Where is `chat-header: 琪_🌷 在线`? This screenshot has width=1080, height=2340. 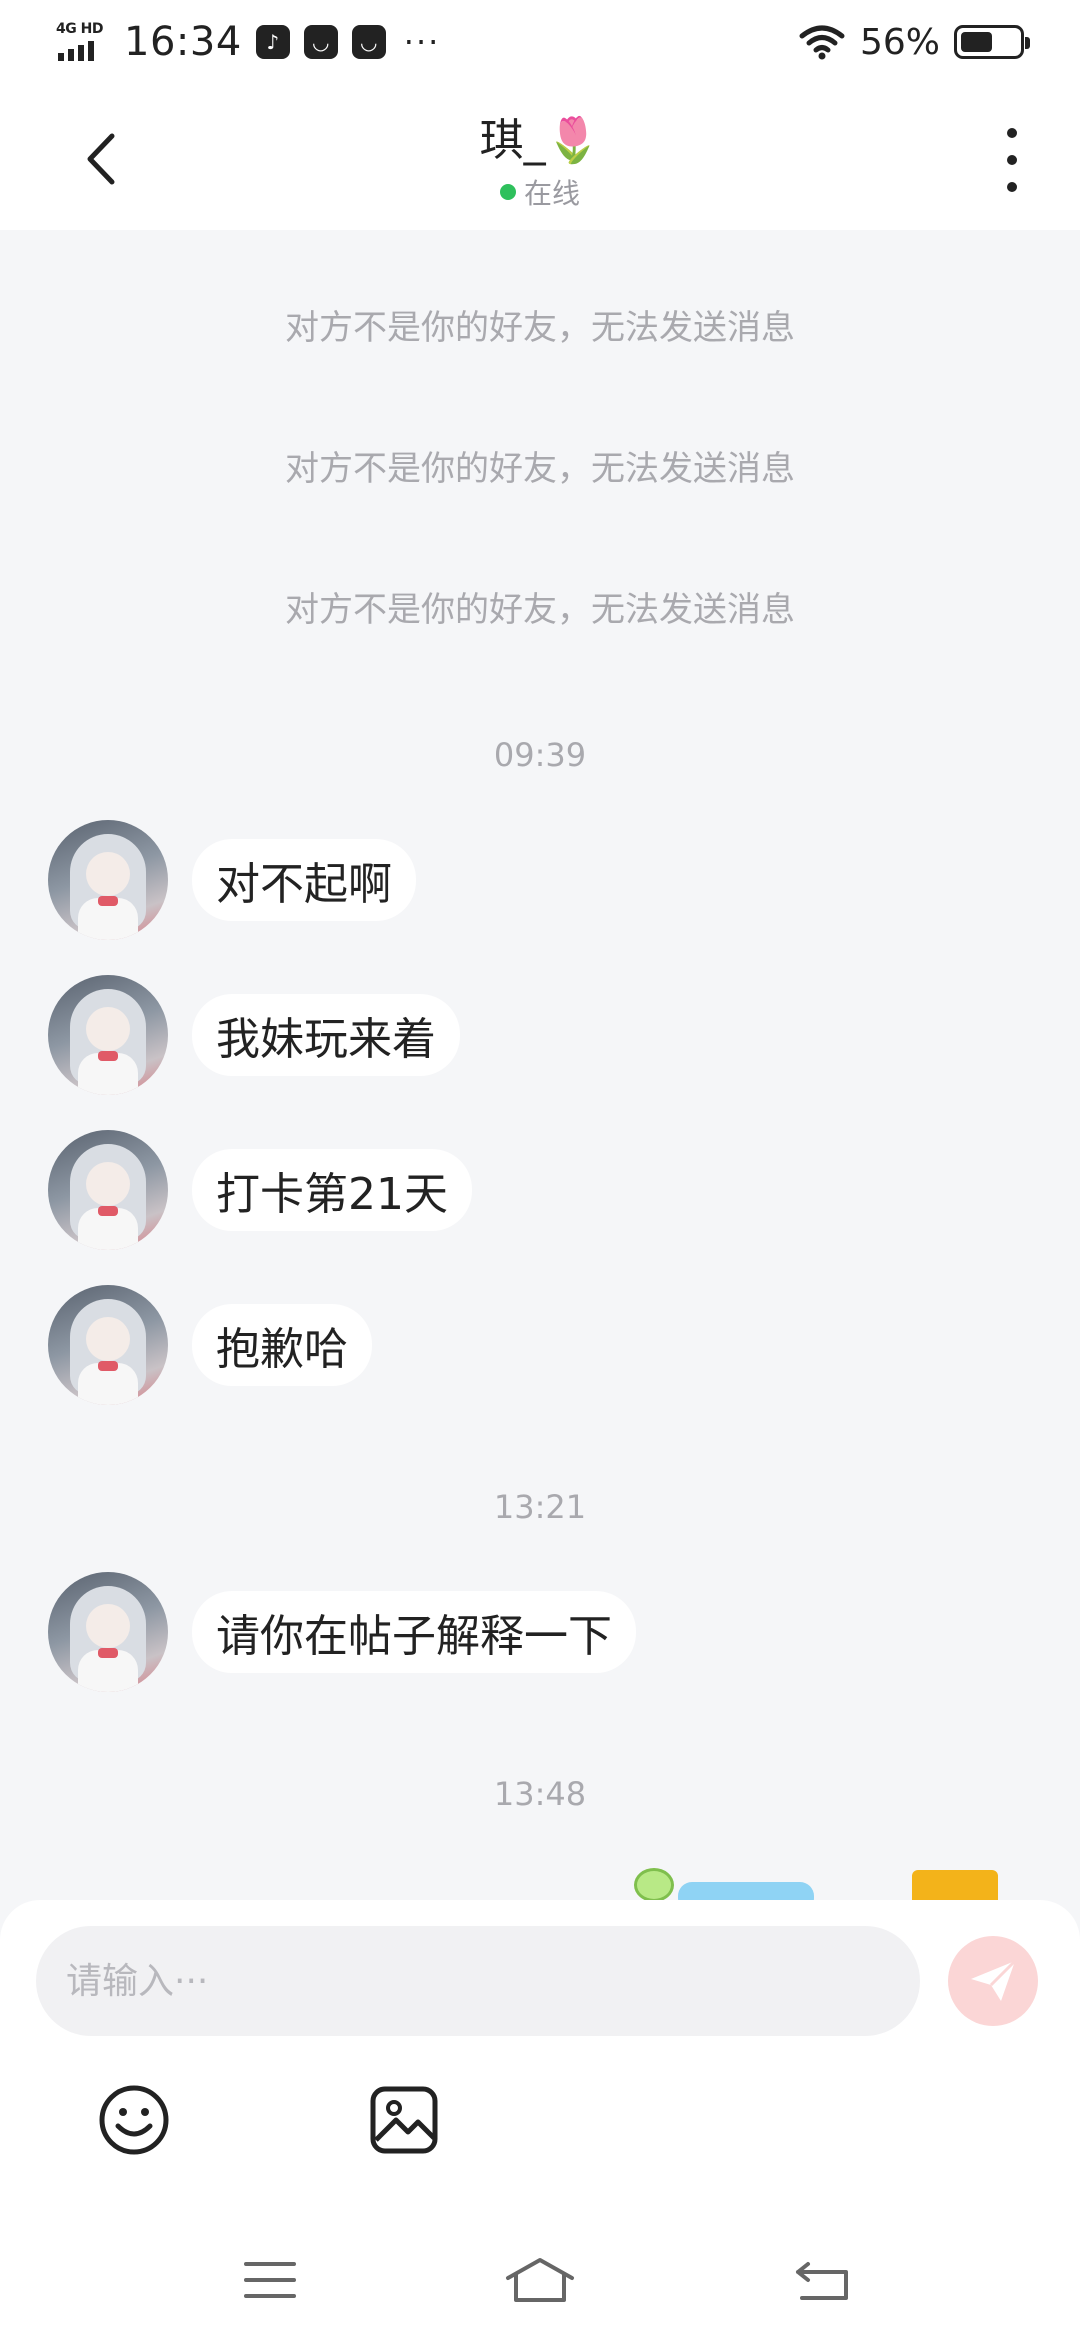
chat-header: 琪_🌷 在线 is located at coordinates (540, 157).